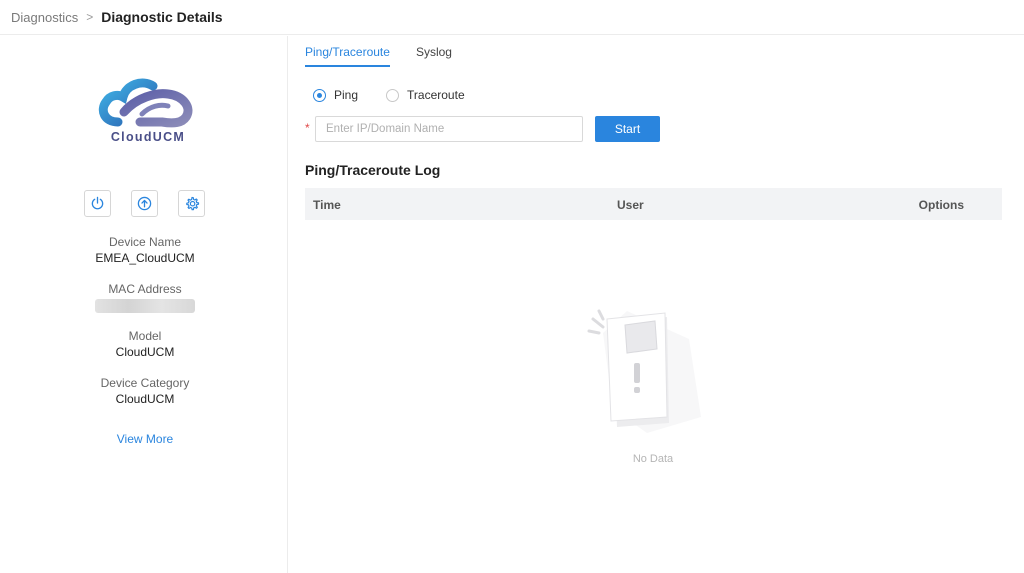 Image resolution: width=1024 pixels, height=573 pixels. What do you see at coordinates (145, 258) in the screenshot?
I see `device-name-value: EMEA_CloudUCM` at bounding box center [145, 258].